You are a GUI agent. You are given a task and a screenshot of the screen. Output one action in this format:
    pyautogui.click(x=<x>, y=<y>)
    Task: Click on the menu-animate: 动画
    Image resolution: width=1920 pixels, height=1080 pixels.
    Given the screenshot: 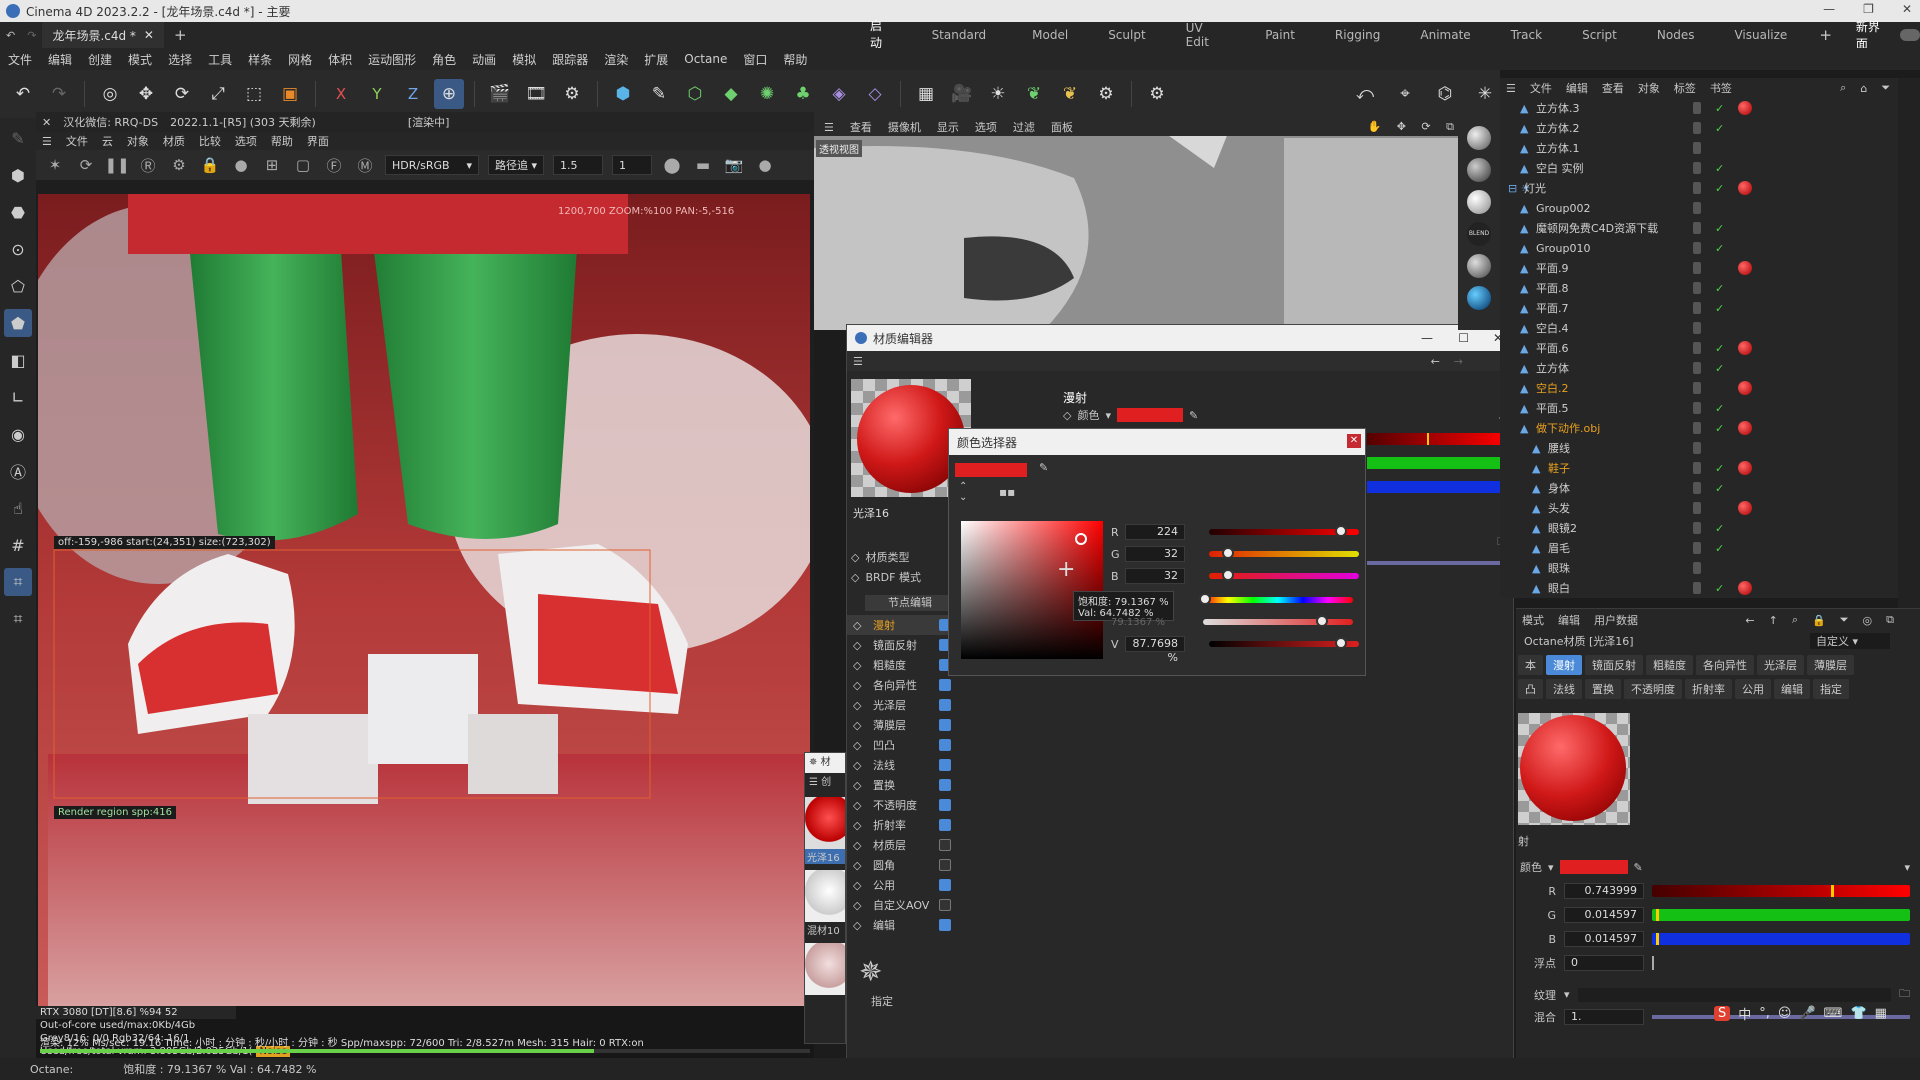 What is the action you would take?
    pyautogui.click(x=484, y=59)
    